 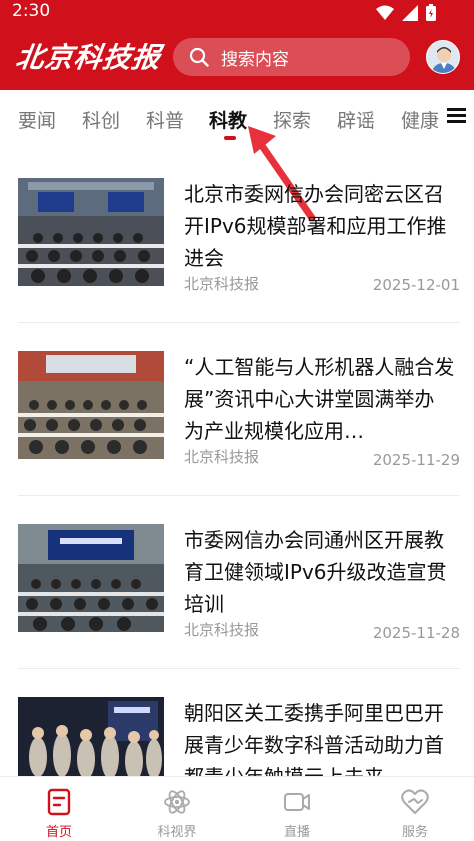 I want to click on news-title: 市委网信办会同通州区开展教育卫健领域IPv6升级改造宣贯培训, so click(x=315, y=572).